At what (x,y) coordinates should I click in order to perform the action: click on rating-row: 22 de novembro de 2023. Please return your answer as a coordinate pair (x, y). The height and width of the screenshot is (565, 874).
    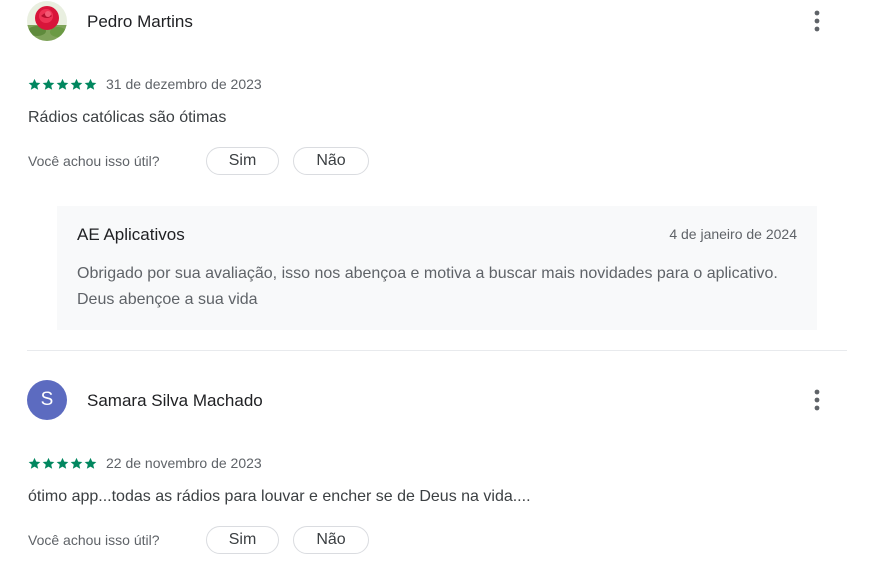
    Looking at the image, I should click on (145, 463).